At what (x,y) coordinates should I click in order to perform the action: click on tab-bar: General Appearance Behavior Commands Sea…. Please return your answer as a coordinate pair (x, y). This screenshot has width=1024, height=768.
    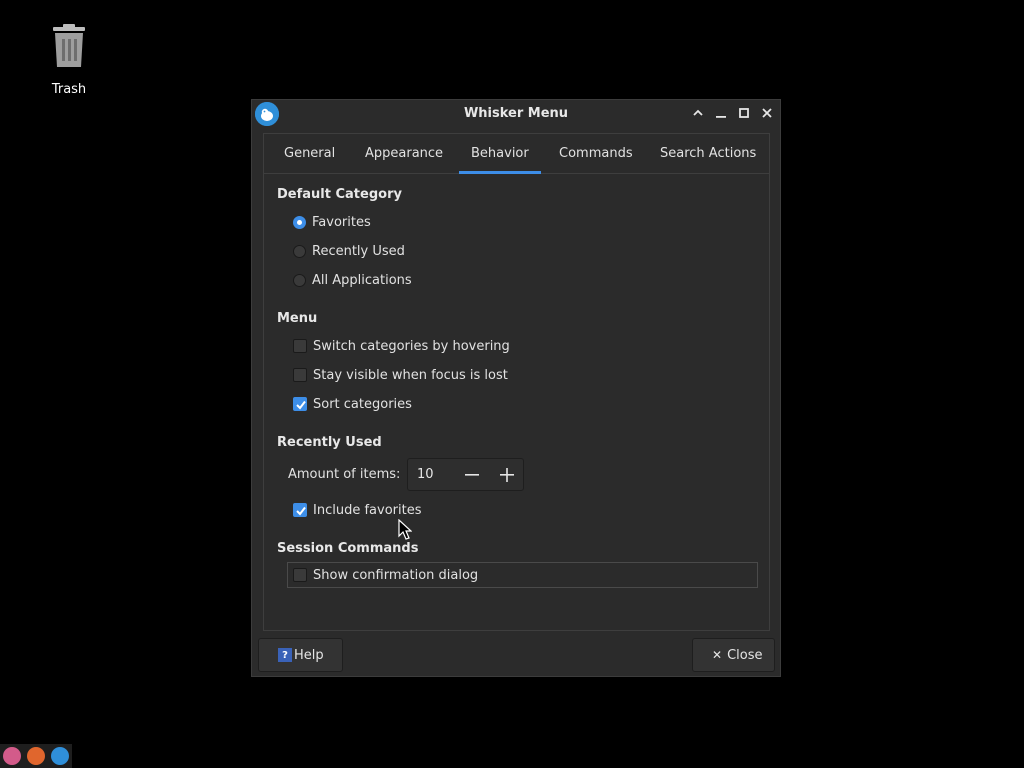
    Looking at the image, I should click on (516, 154).